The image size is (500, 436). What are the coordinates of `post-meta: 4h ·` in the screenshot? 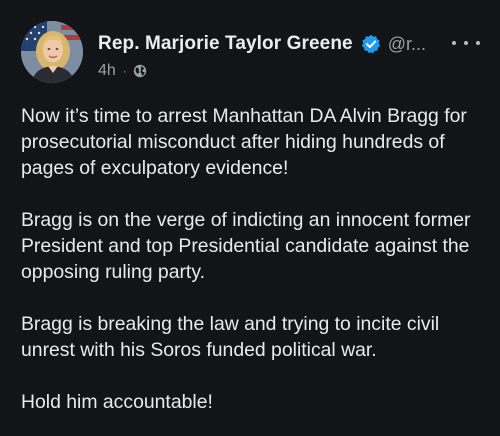 It's located at (122, 71).